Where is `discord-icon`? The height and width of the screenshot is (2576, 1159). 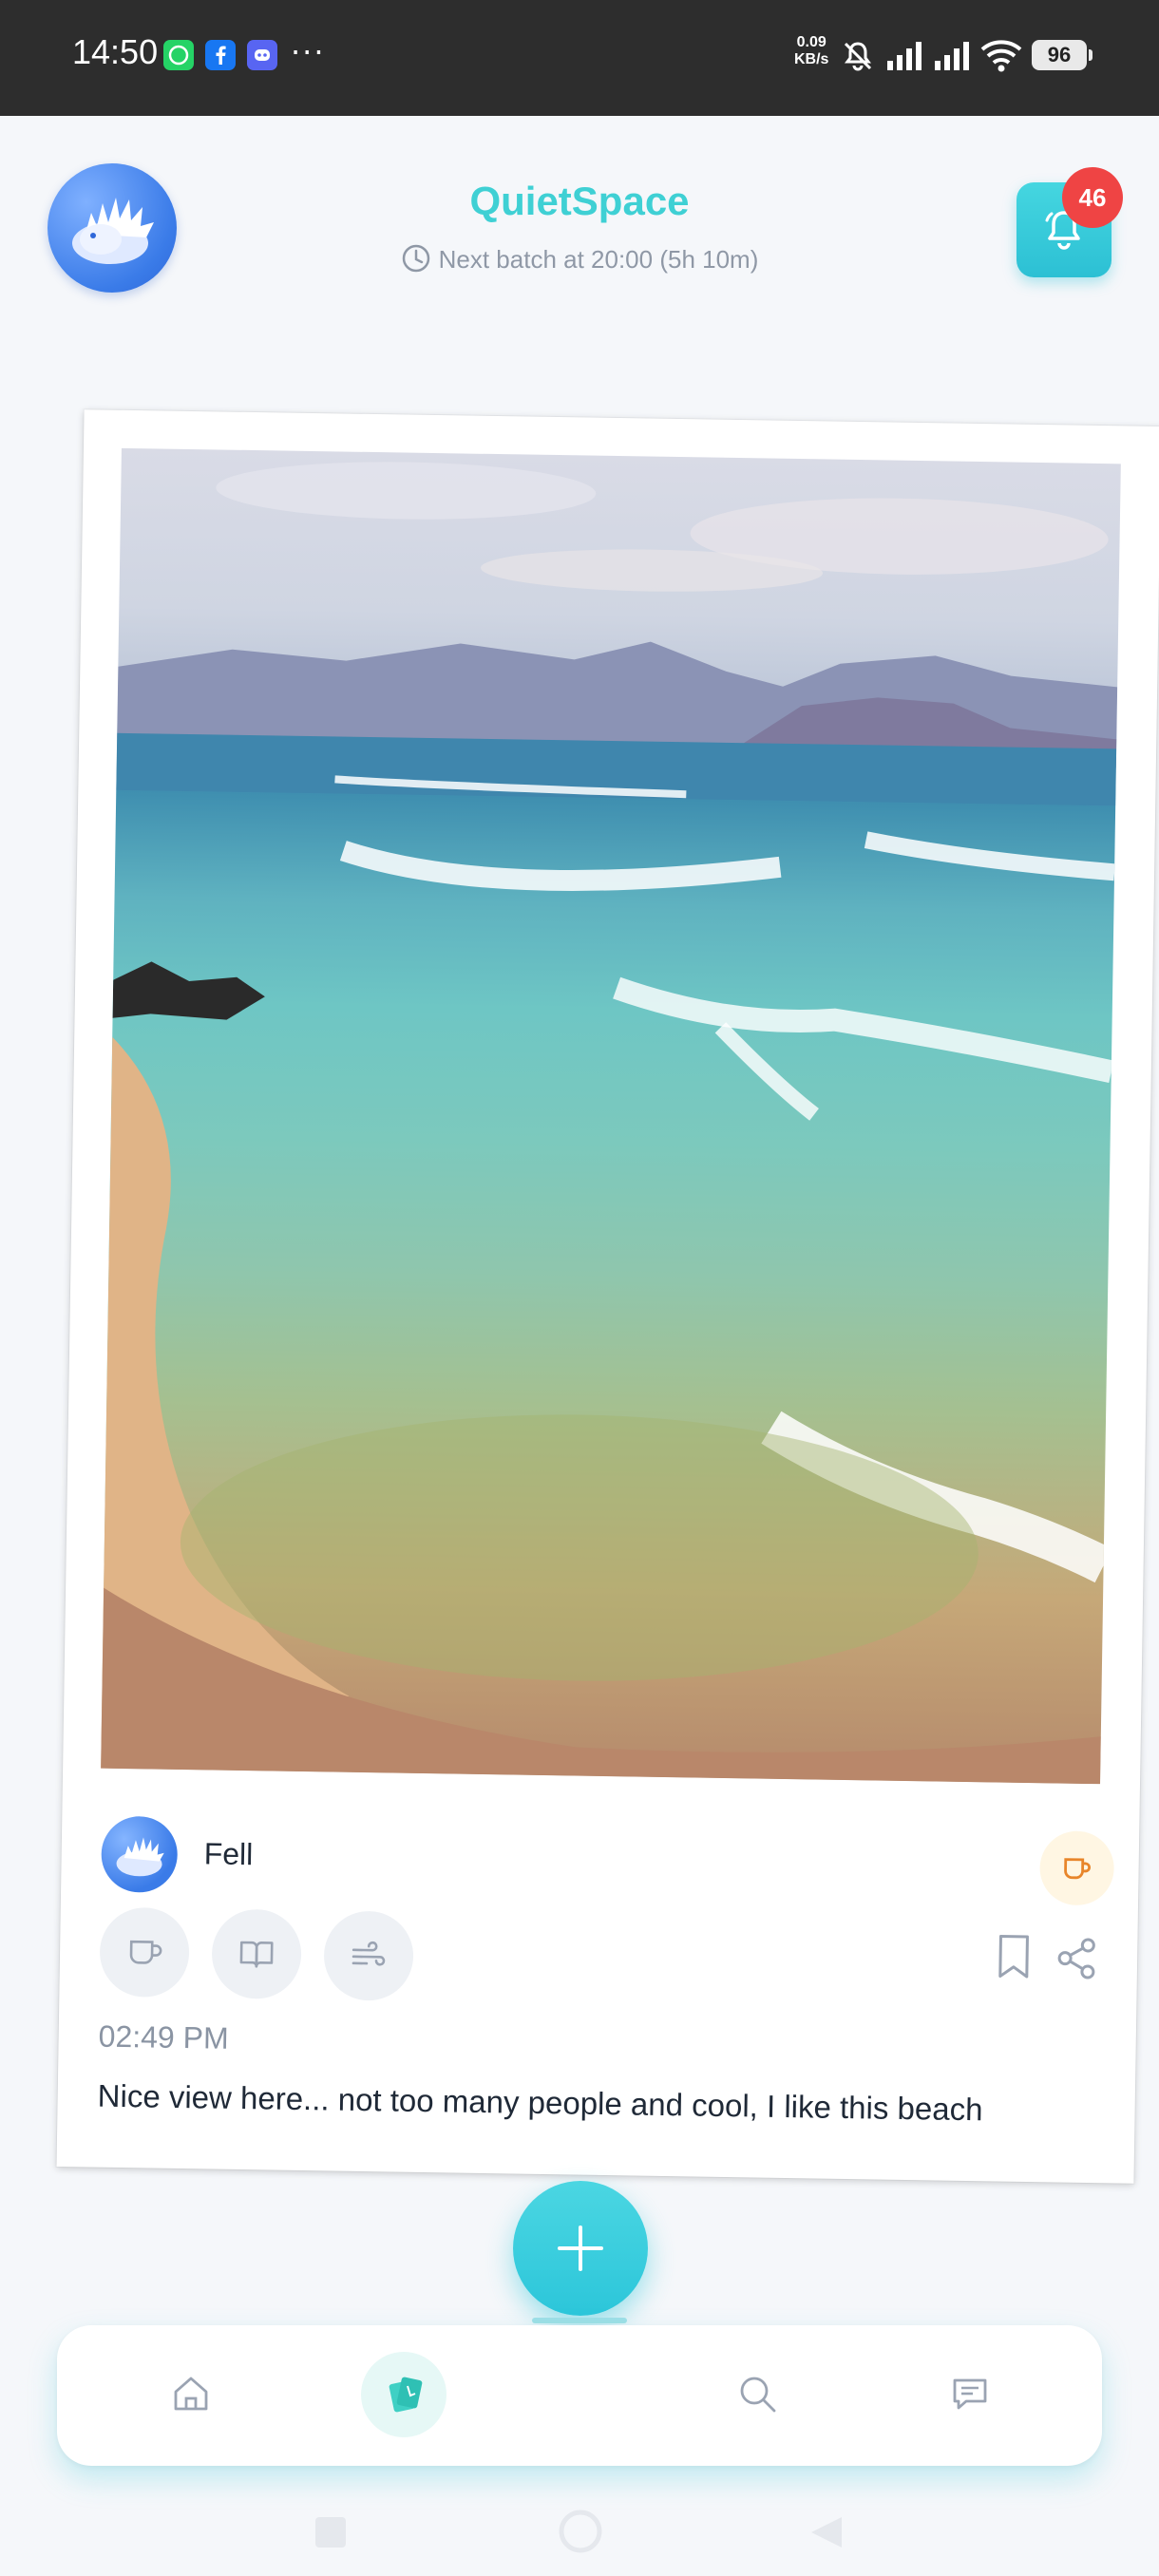 discord-icon is located at coordinates (262, 55).